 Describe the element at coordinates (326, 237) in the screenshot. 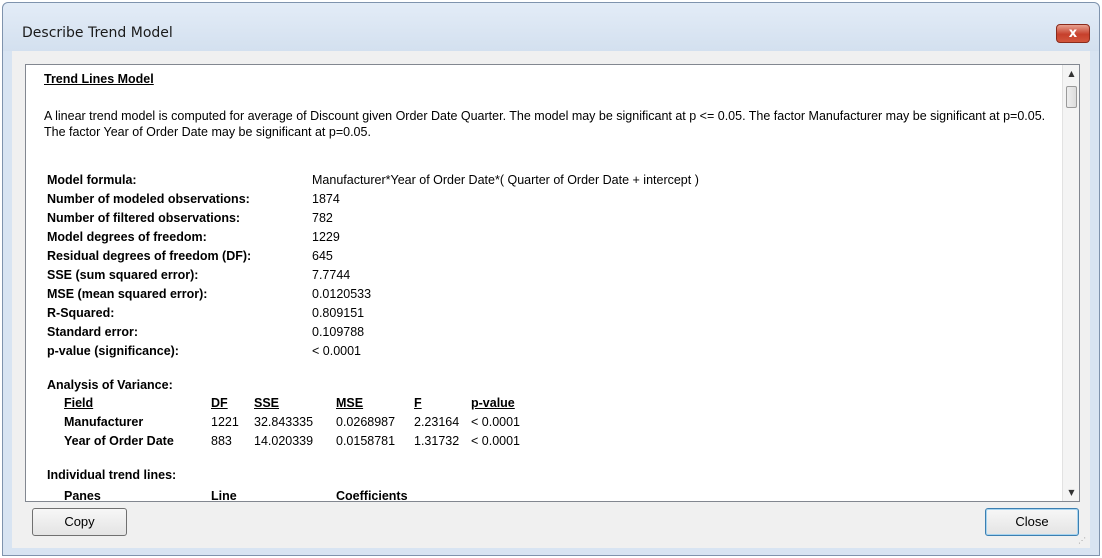

I see `stat-value: 1229` at that location.